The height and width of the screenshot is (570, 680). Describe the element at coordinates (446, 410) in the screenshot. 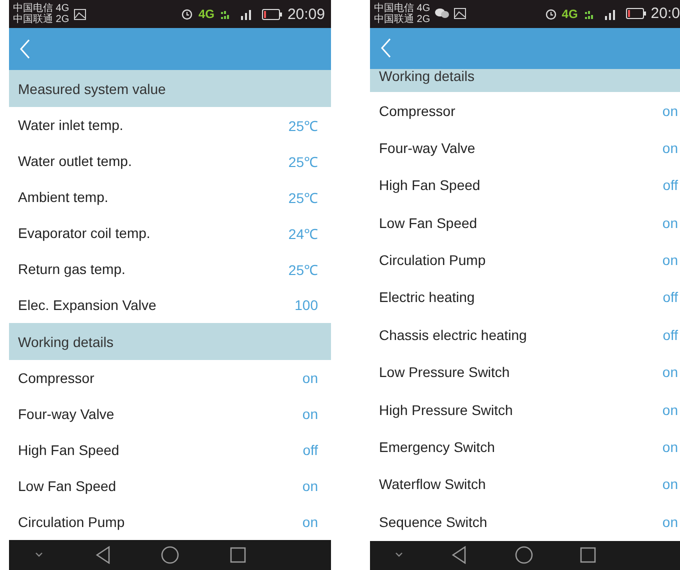

I see `row-label: High Pressure Switch` at that location.